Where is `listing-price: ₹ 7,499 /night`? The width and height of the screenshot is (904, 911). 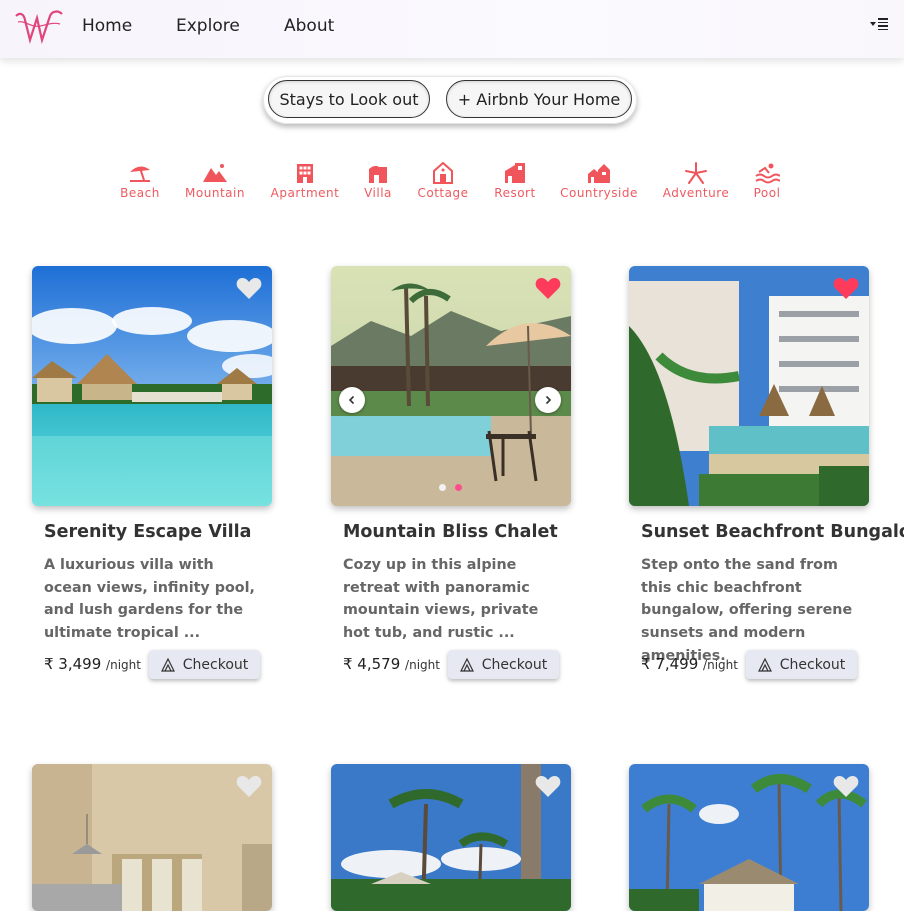 listing-price: ₹ 7,499 /night is located at coordinates (689, 664).